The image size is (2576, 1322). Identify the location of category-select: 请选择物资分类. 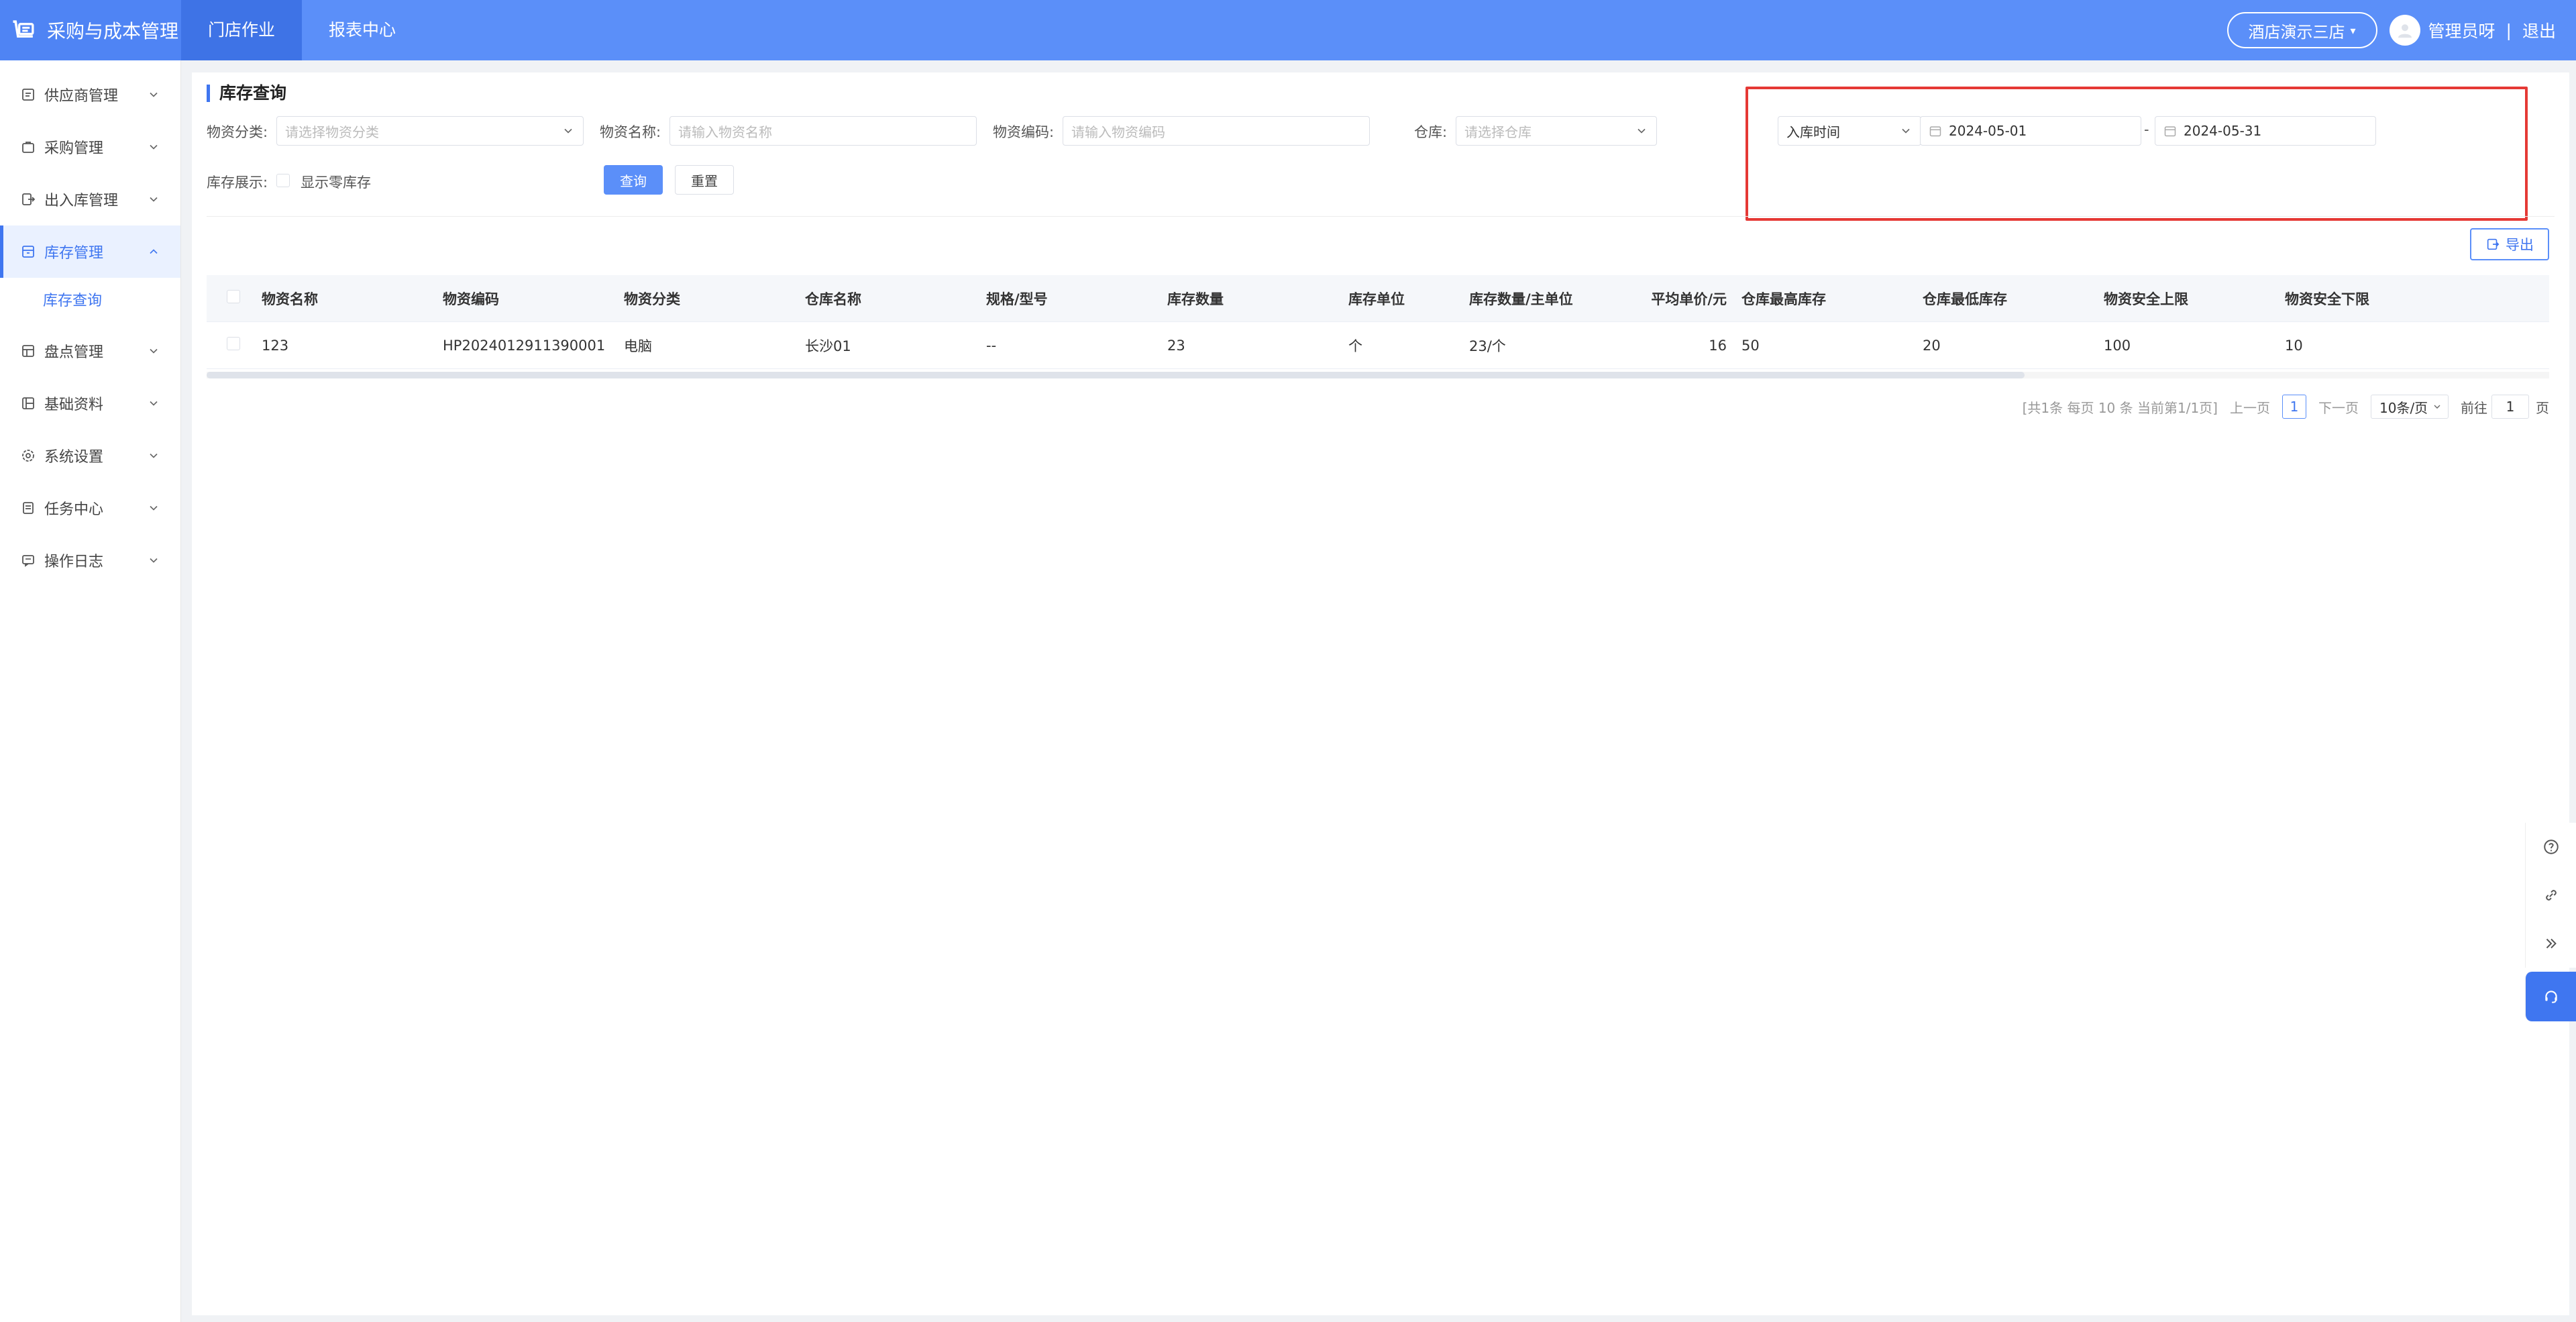
(430, 131).